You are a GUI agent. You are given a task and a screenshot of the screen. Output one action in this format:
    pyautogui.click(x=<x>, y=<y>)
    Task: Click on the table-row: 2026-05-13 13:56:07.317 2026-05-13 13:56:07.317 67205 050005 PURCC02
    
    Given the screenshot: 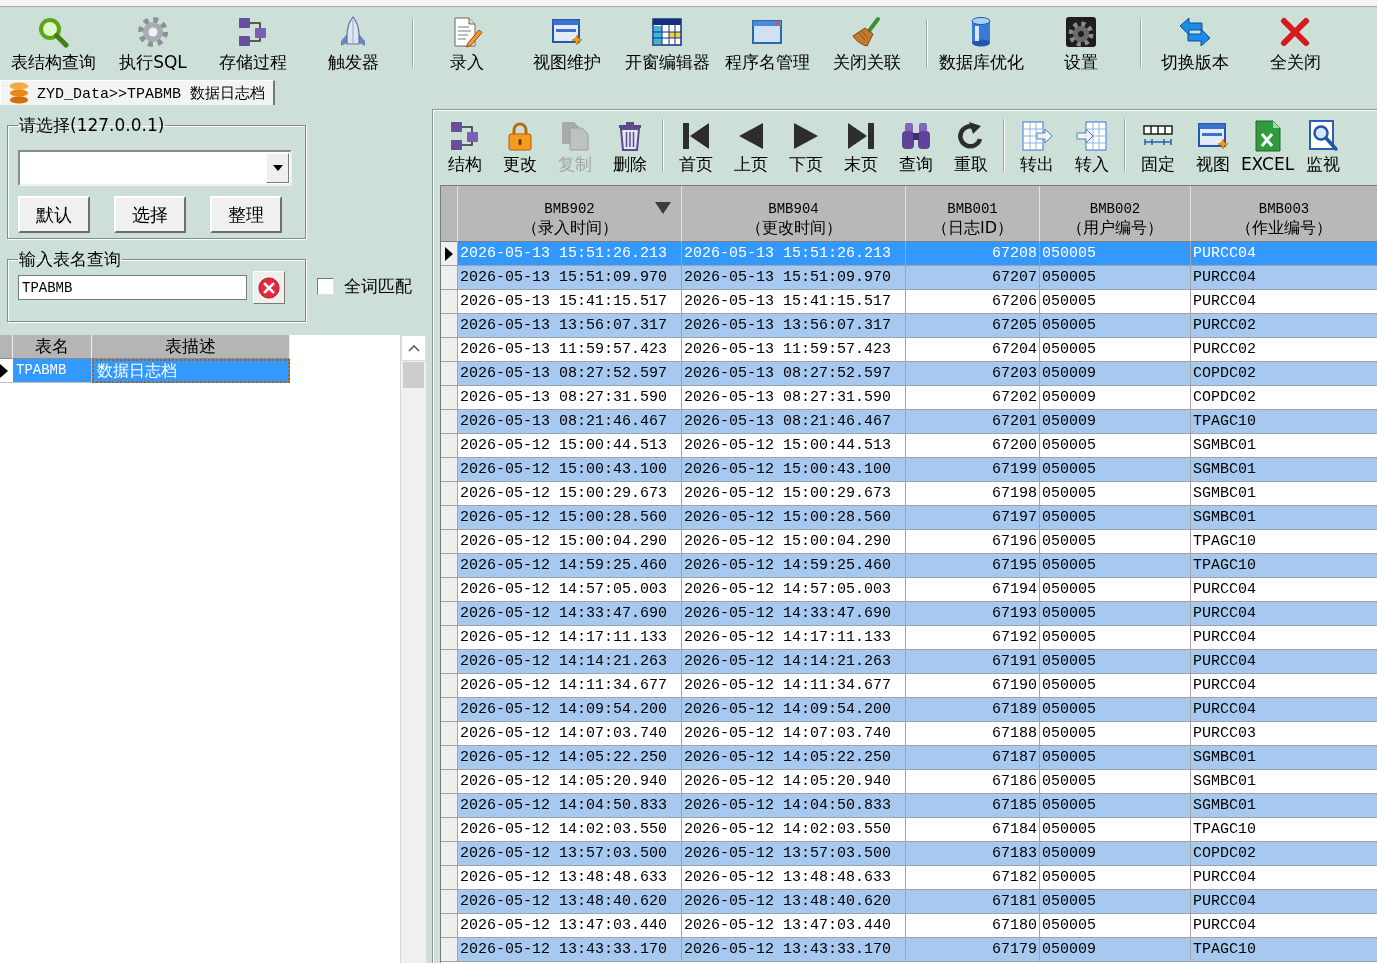 What is the action you would take?
    pyautogui.click(x=909, y=326)
    